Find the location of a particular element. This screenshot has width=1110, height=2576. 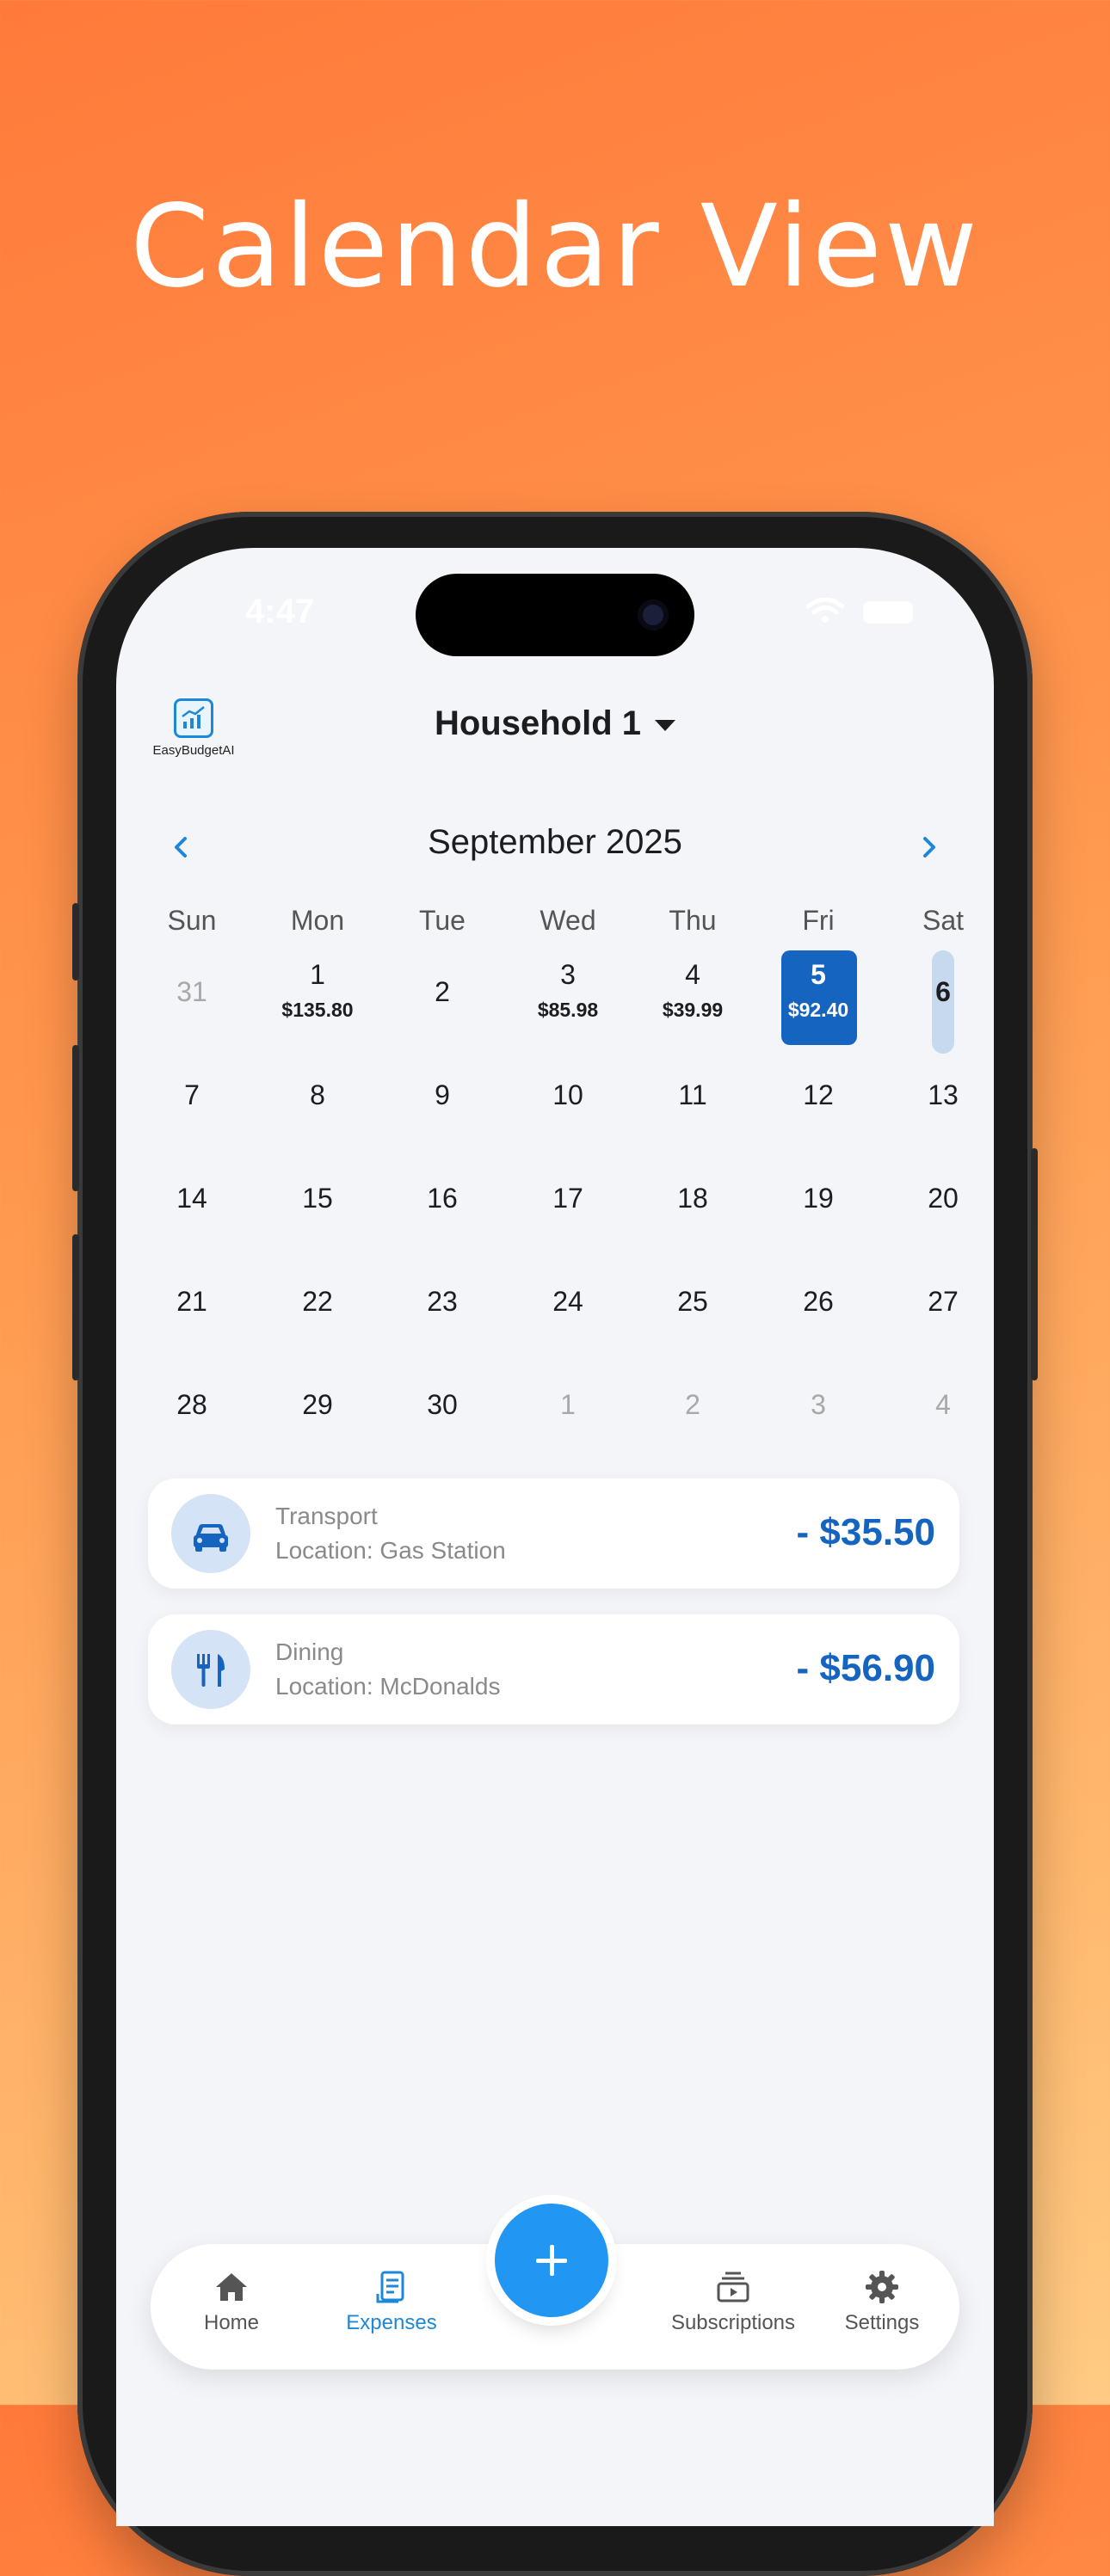

tab-label: Expenses is located at coordinates (391, 2322).